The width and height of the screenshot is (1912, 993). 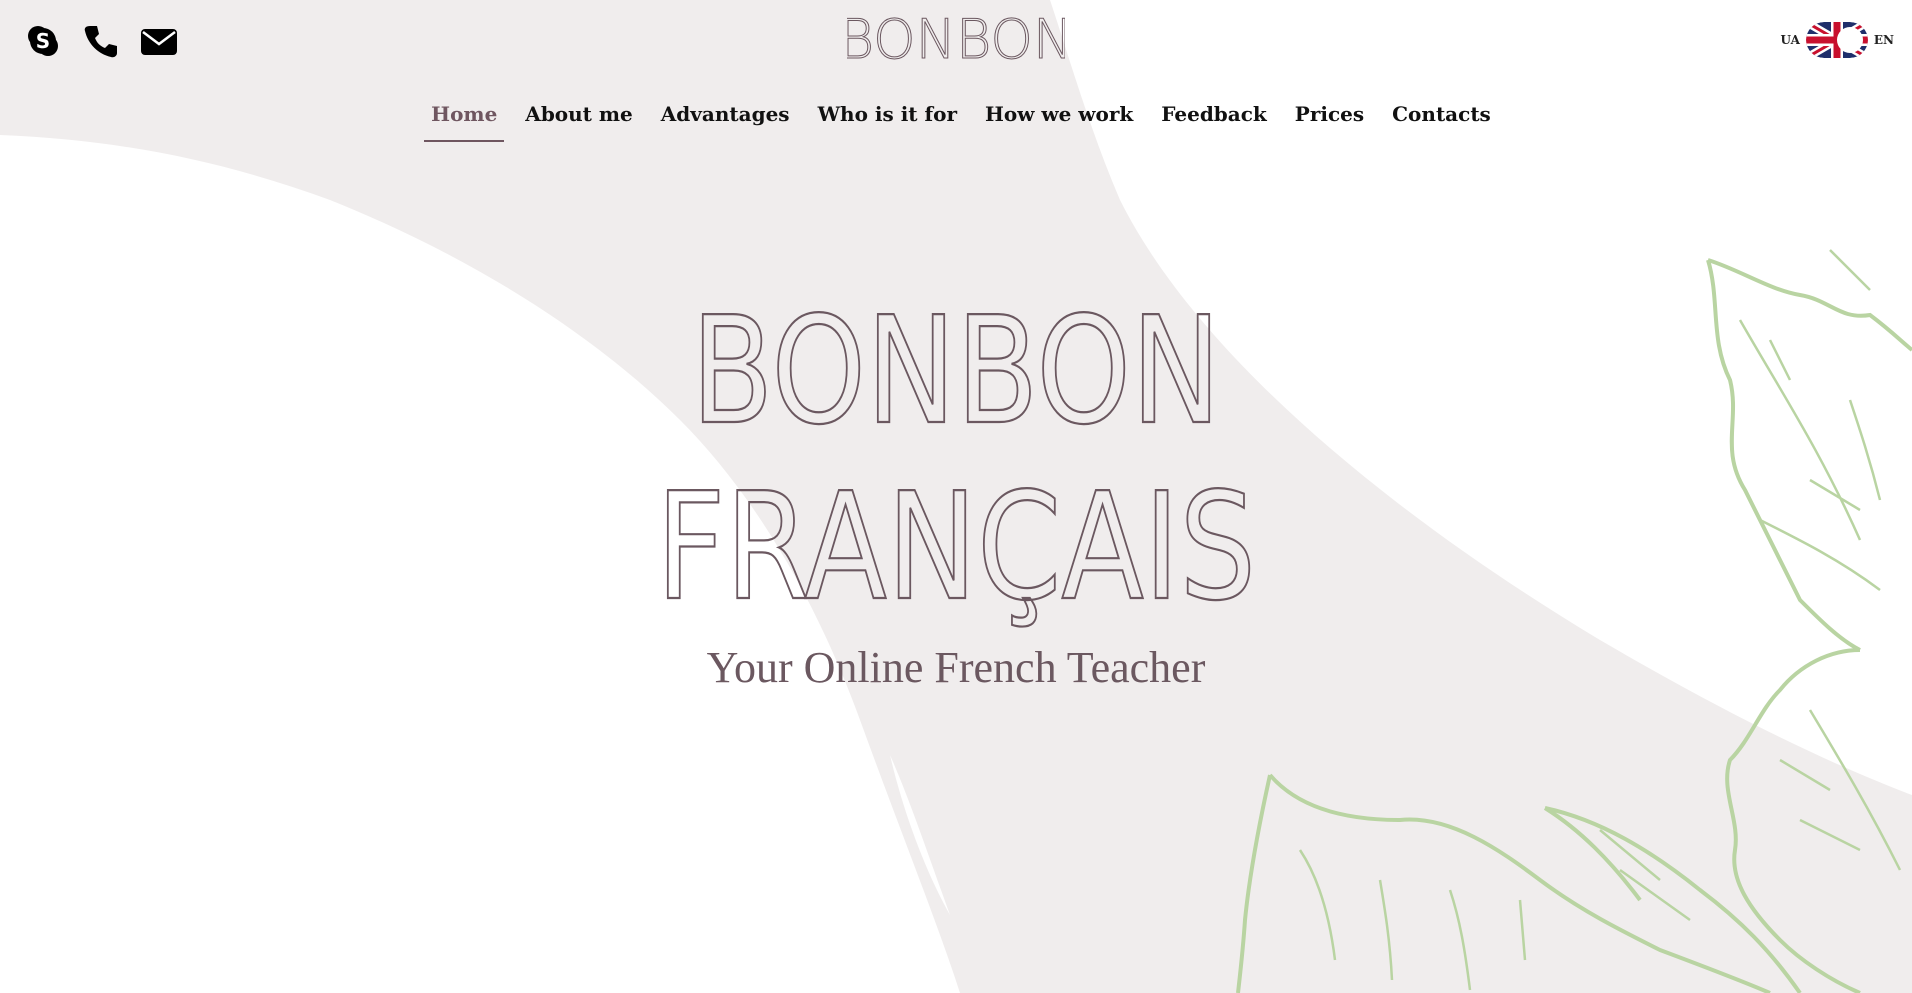 I want to click on nav-item-contacts: Contacts, so click(x=1441, y=119).